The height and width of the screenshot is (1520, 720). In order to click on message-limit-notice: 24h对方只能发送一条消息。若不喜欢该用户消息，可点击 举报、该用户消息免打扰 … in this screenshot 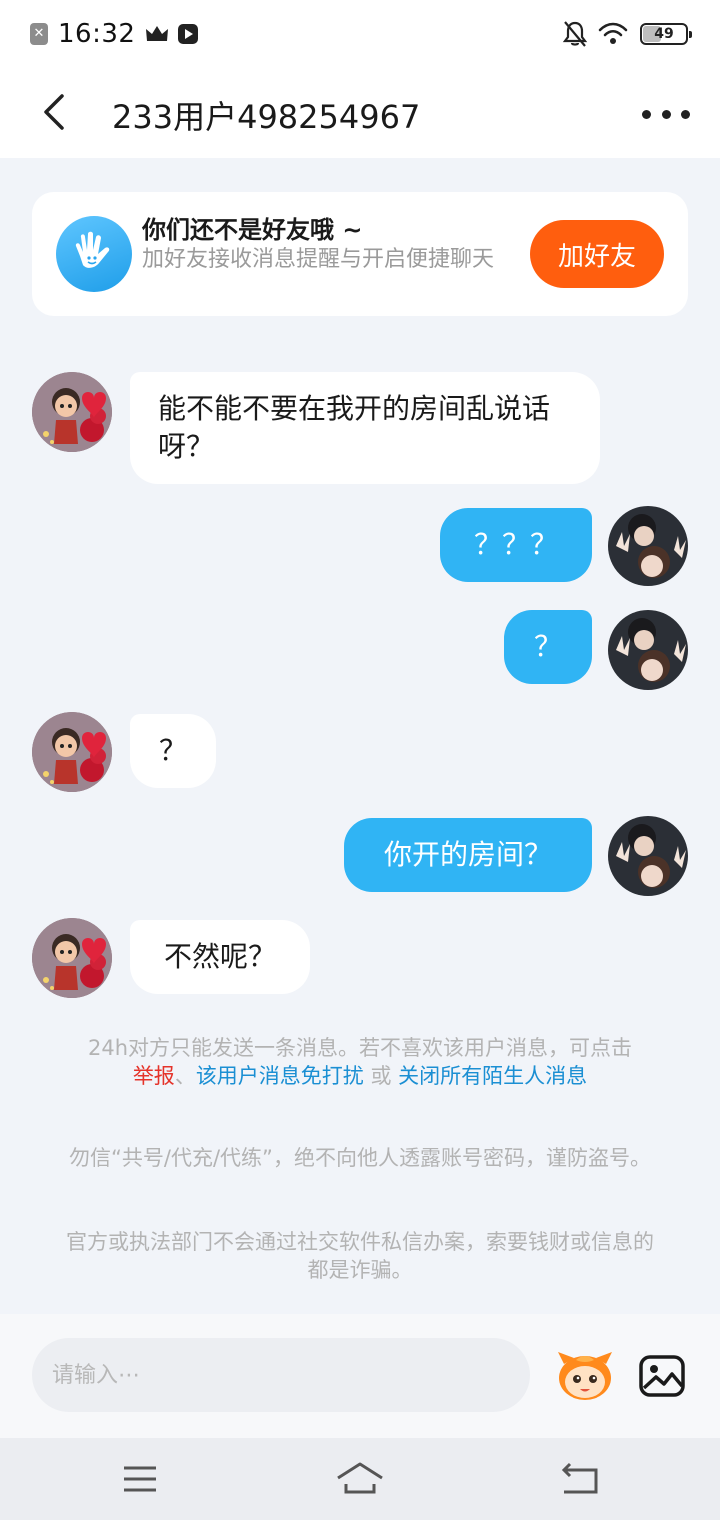, I will do `click(360, 1062)`.